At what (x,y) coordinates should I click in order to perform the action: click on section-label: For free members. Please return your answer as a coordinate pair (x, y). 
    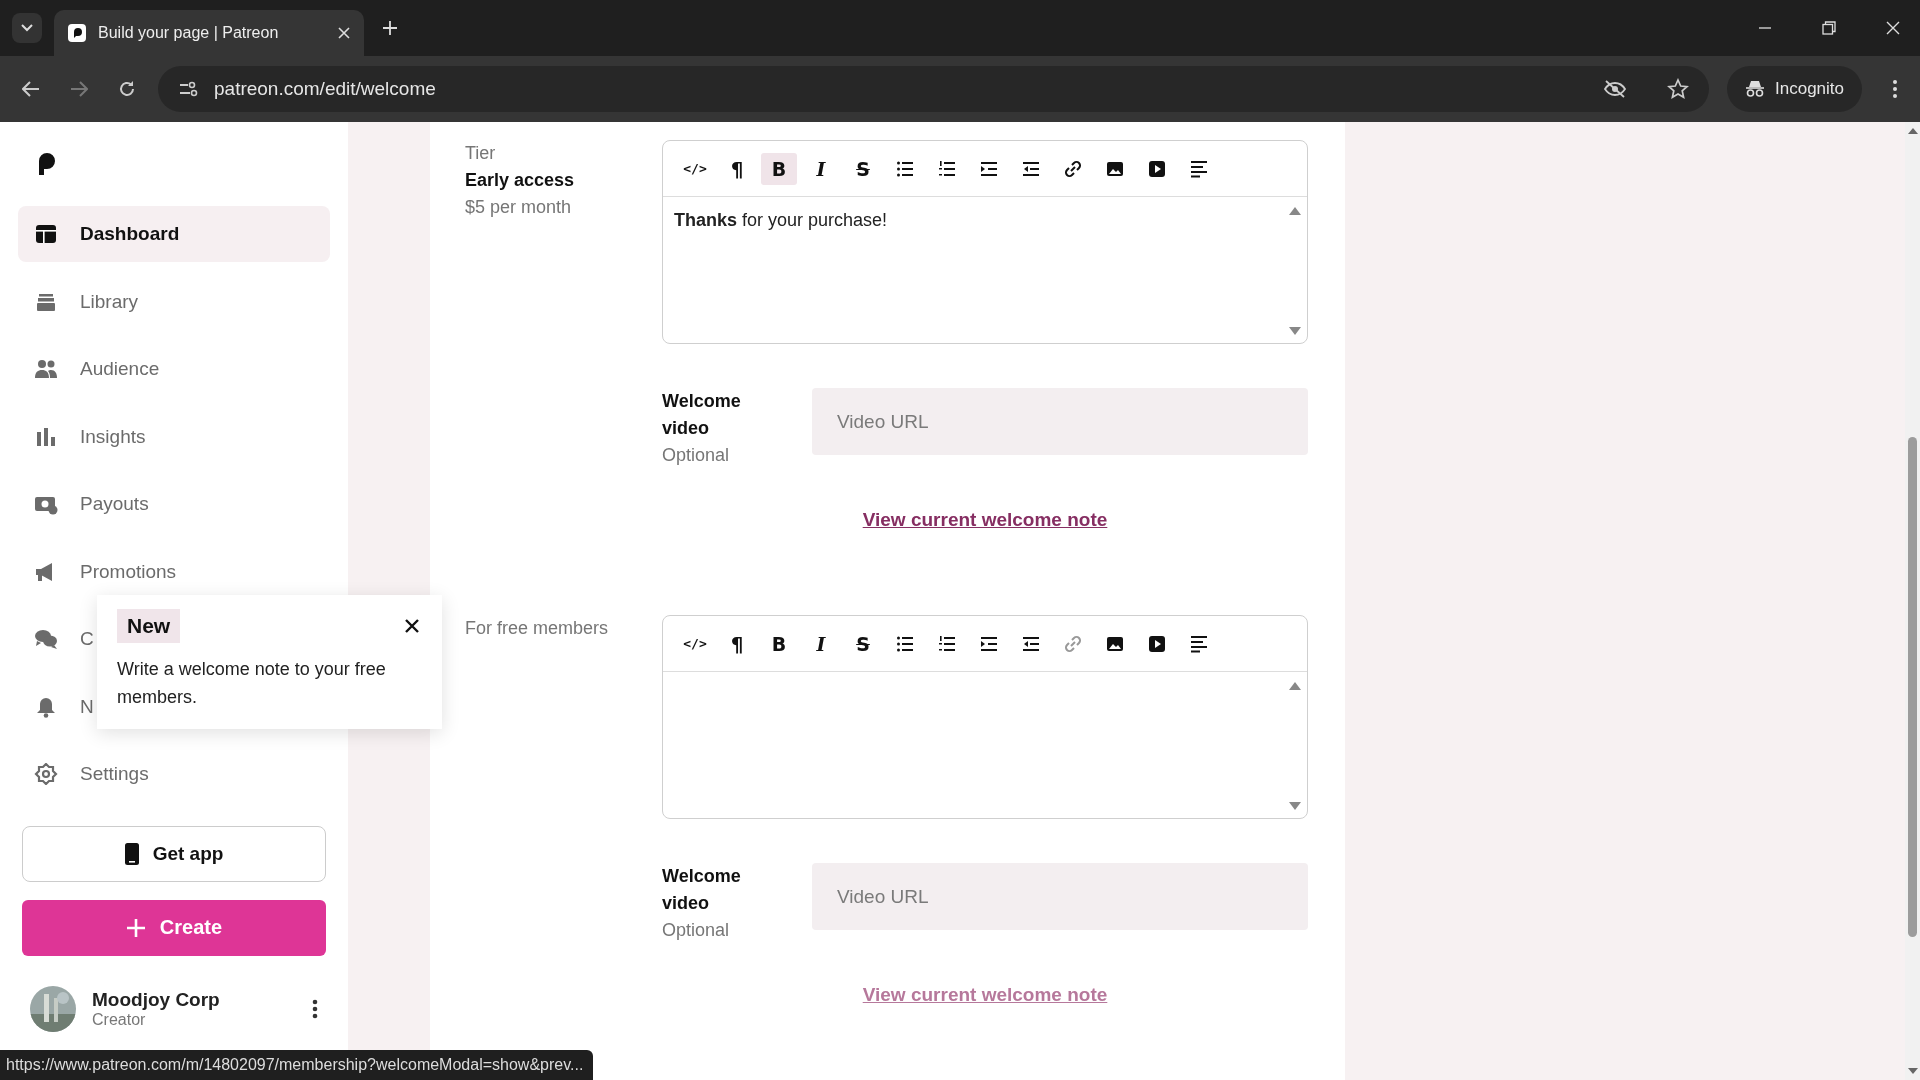
    Looking at the image, I should click on (537, 628).